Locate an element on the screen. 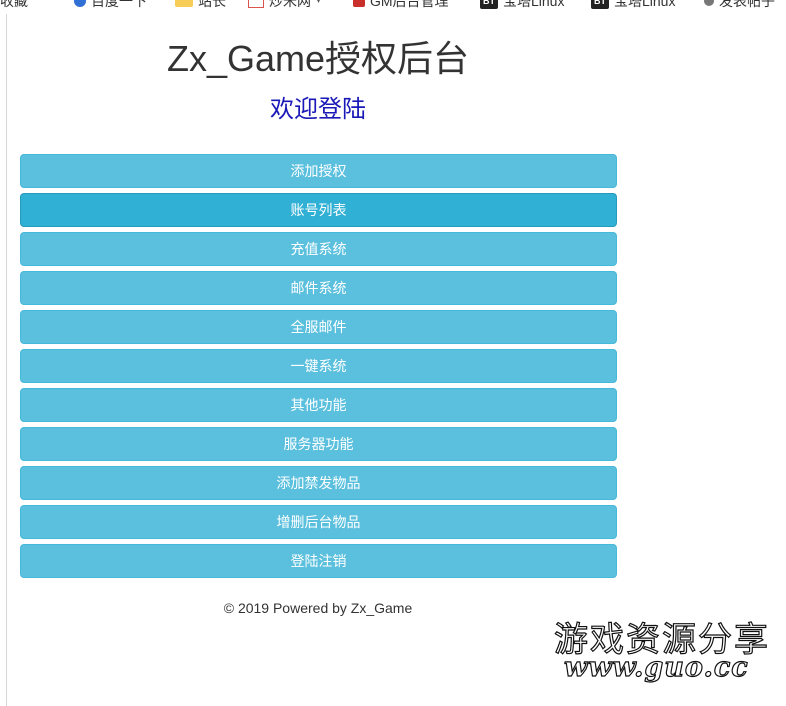  server-functions-button: 服务器功能 is located at coordinates (318, 444).